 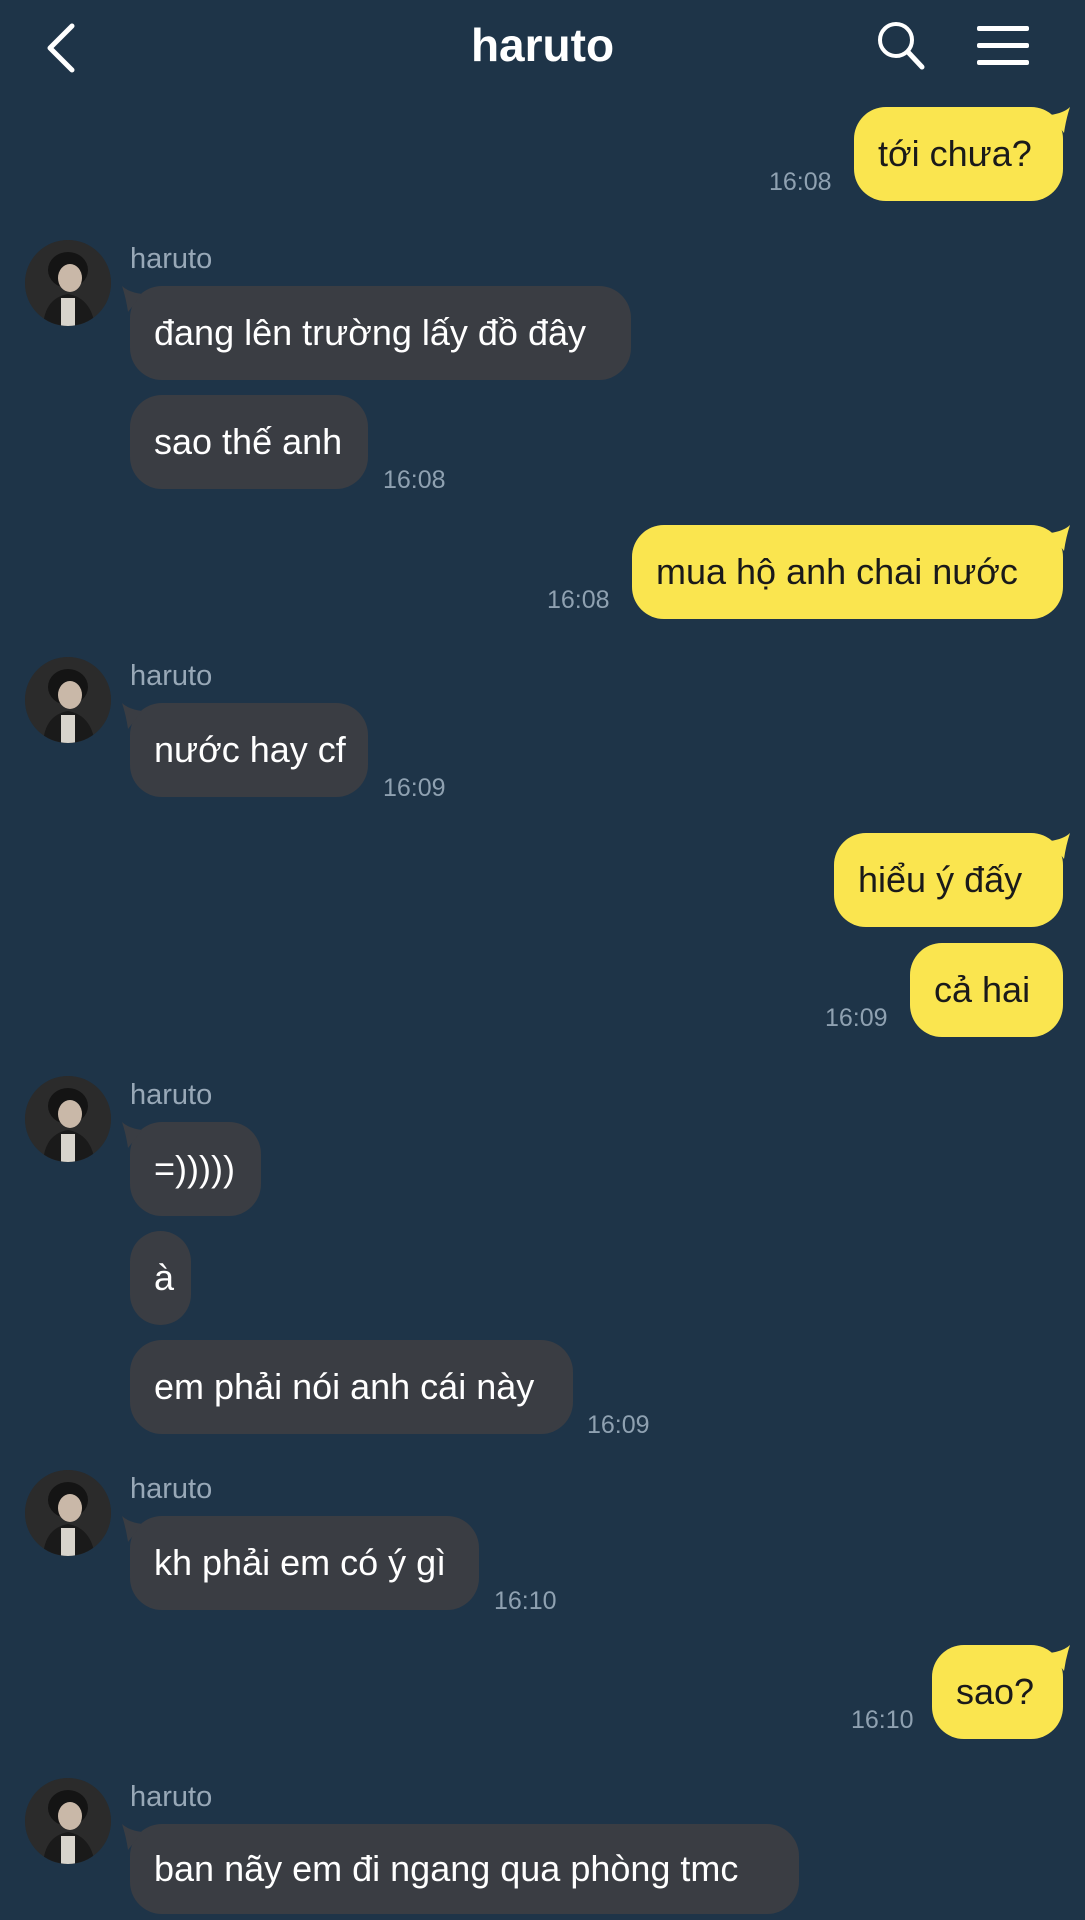 I want to click on outgoing-message-bubble: cả hai, so click(x=986, y=990).